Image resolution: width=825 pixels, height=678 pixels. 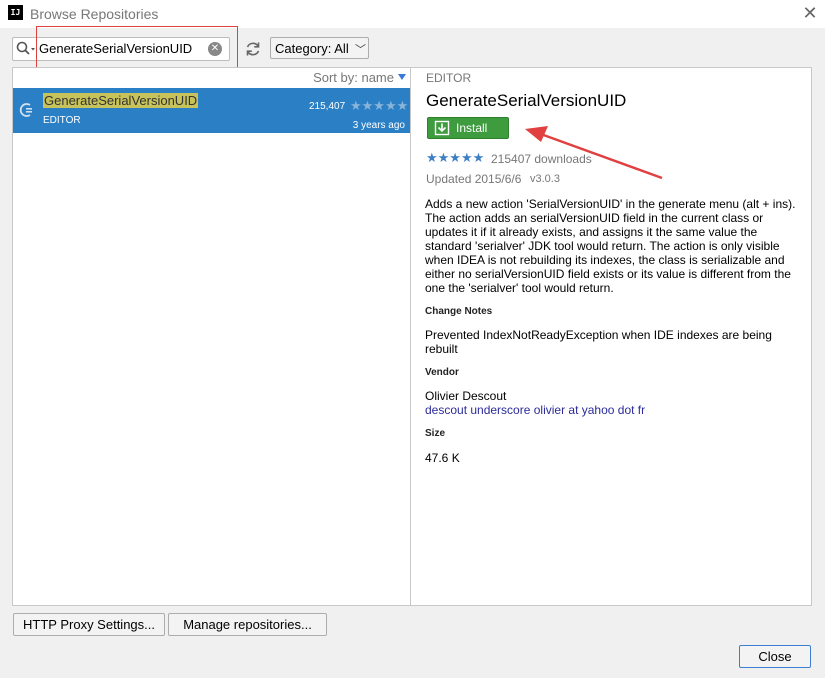 I want to click on install-download-icon, so click(x=442, y=128).